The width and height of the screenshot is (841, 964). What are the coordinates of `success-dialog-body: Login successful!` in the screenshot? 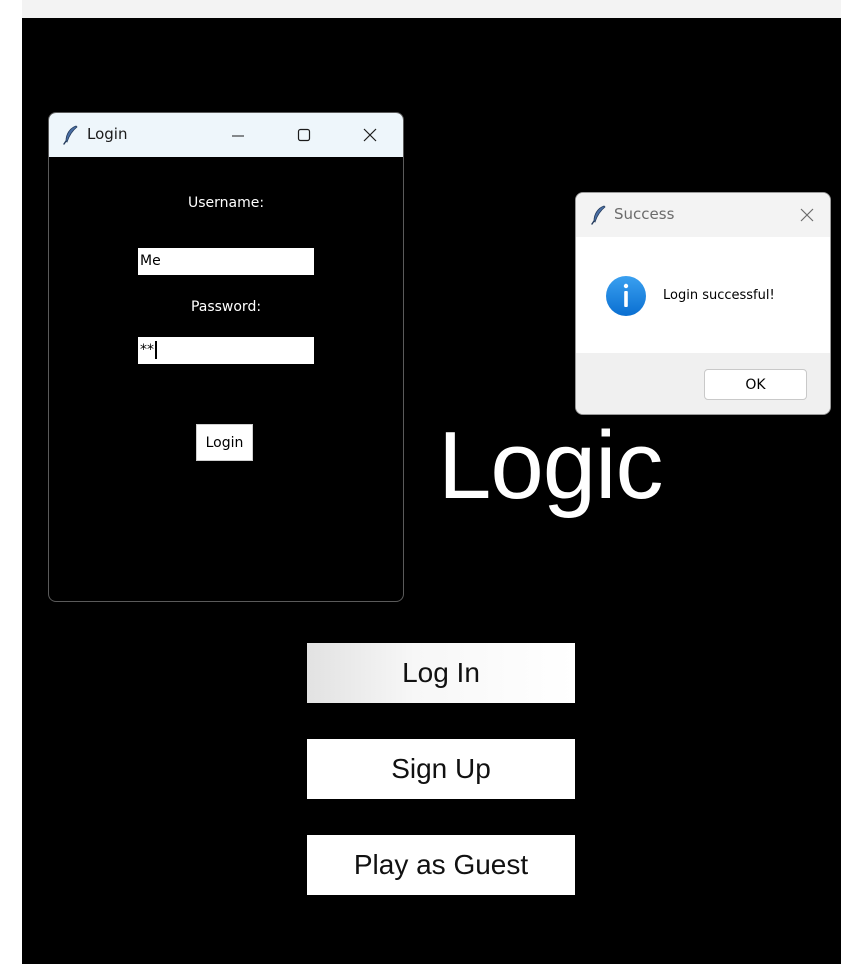 It's located at (703, 295).